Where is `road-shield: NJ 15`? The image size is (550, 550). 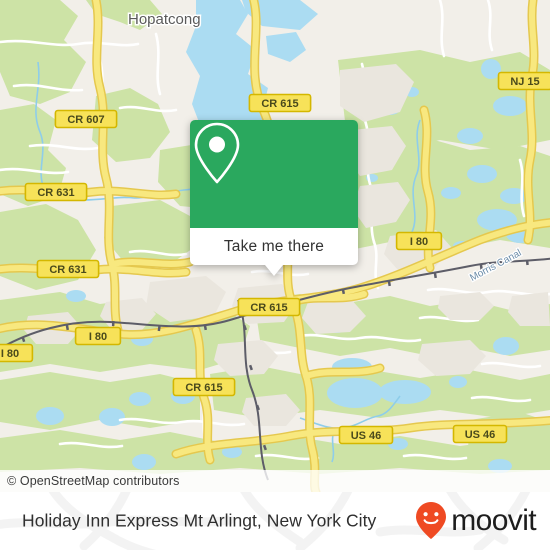
road-shield: NJ 15 is located at coordinates (523, 81).